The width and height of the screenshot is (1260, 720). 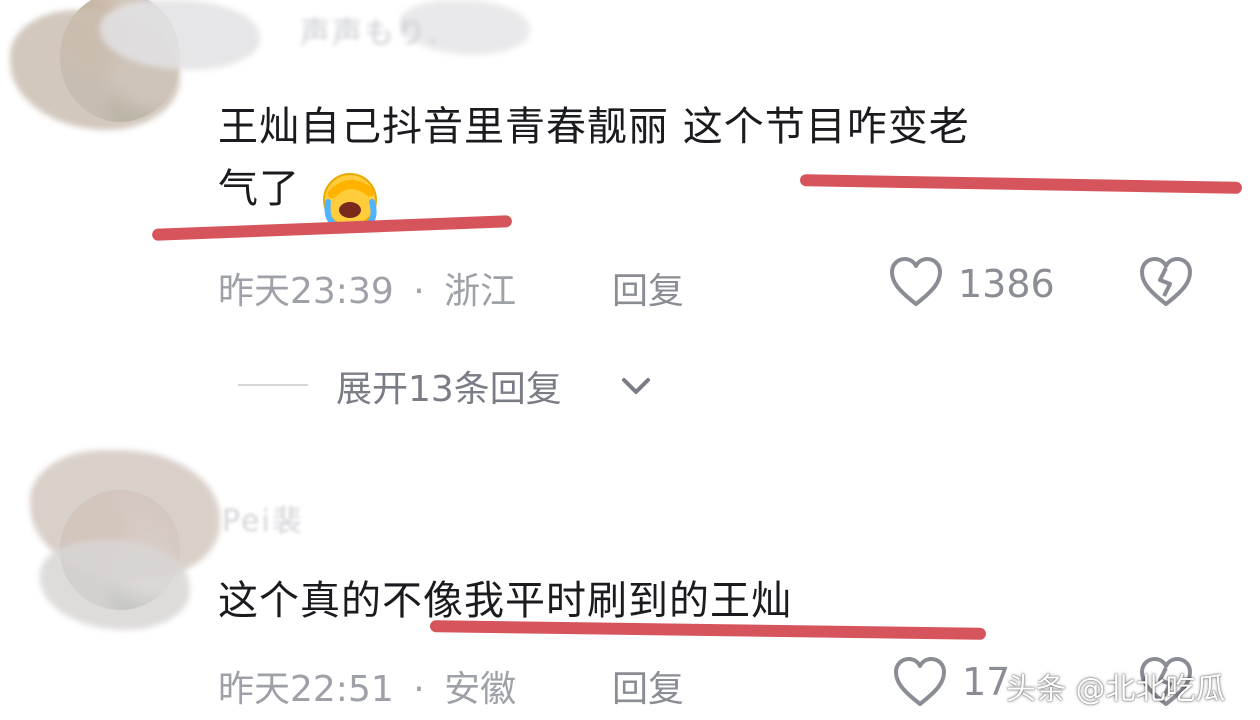 I want to click on username-label: Pei裴, so click(x=263, y=521).